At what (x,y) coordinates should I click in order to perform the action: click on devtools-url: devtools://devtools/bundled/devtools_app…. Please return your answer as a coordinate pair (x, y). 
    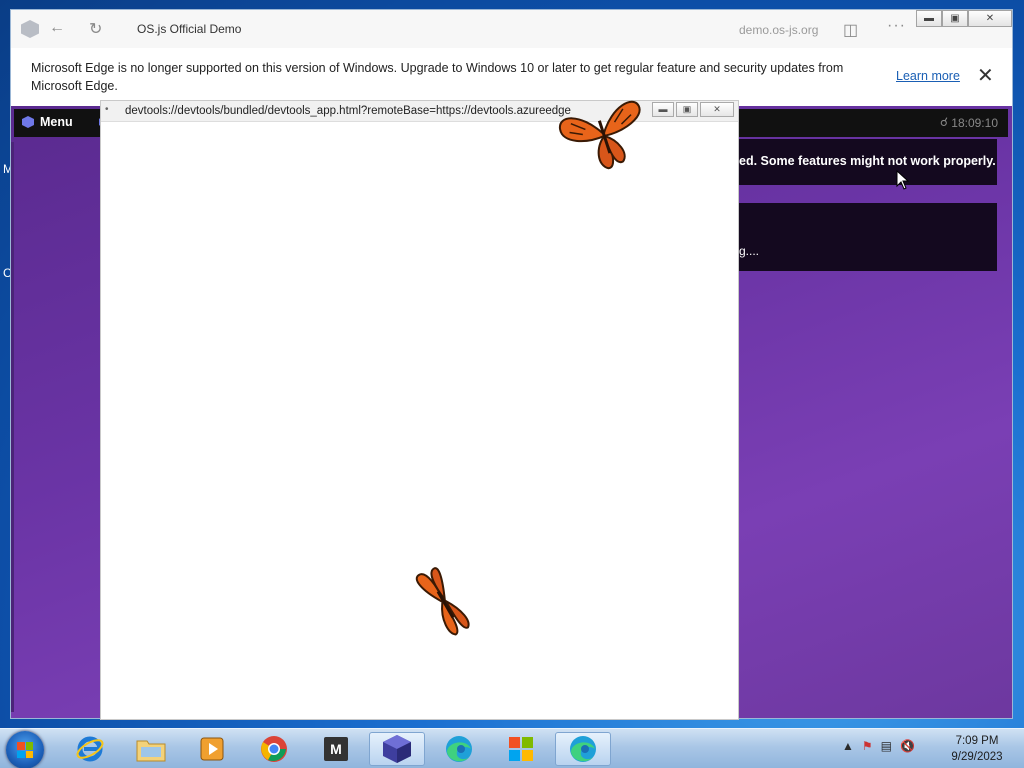
    Looking at the image, I should click on (348, 111).